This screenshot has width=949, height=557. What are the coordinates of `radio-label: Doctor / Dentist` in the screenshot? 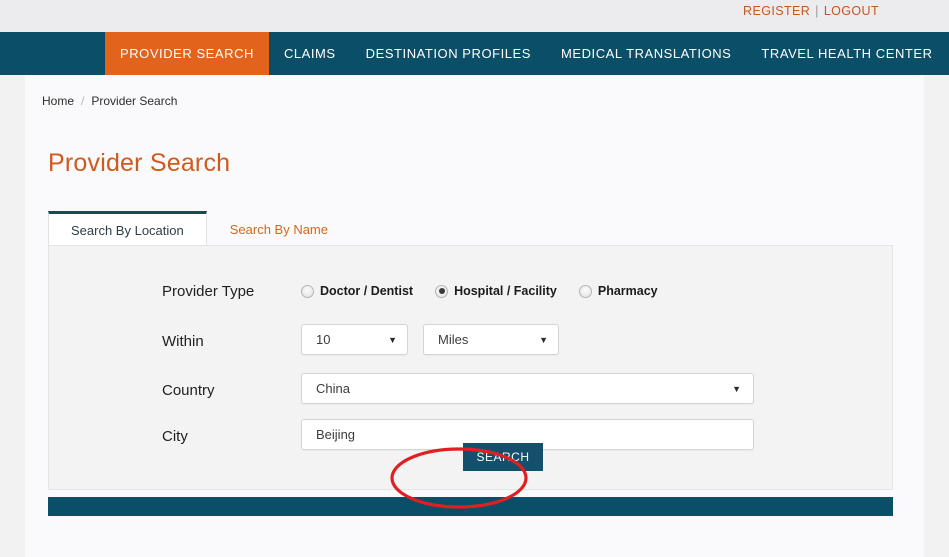 It's located at (367, 291).